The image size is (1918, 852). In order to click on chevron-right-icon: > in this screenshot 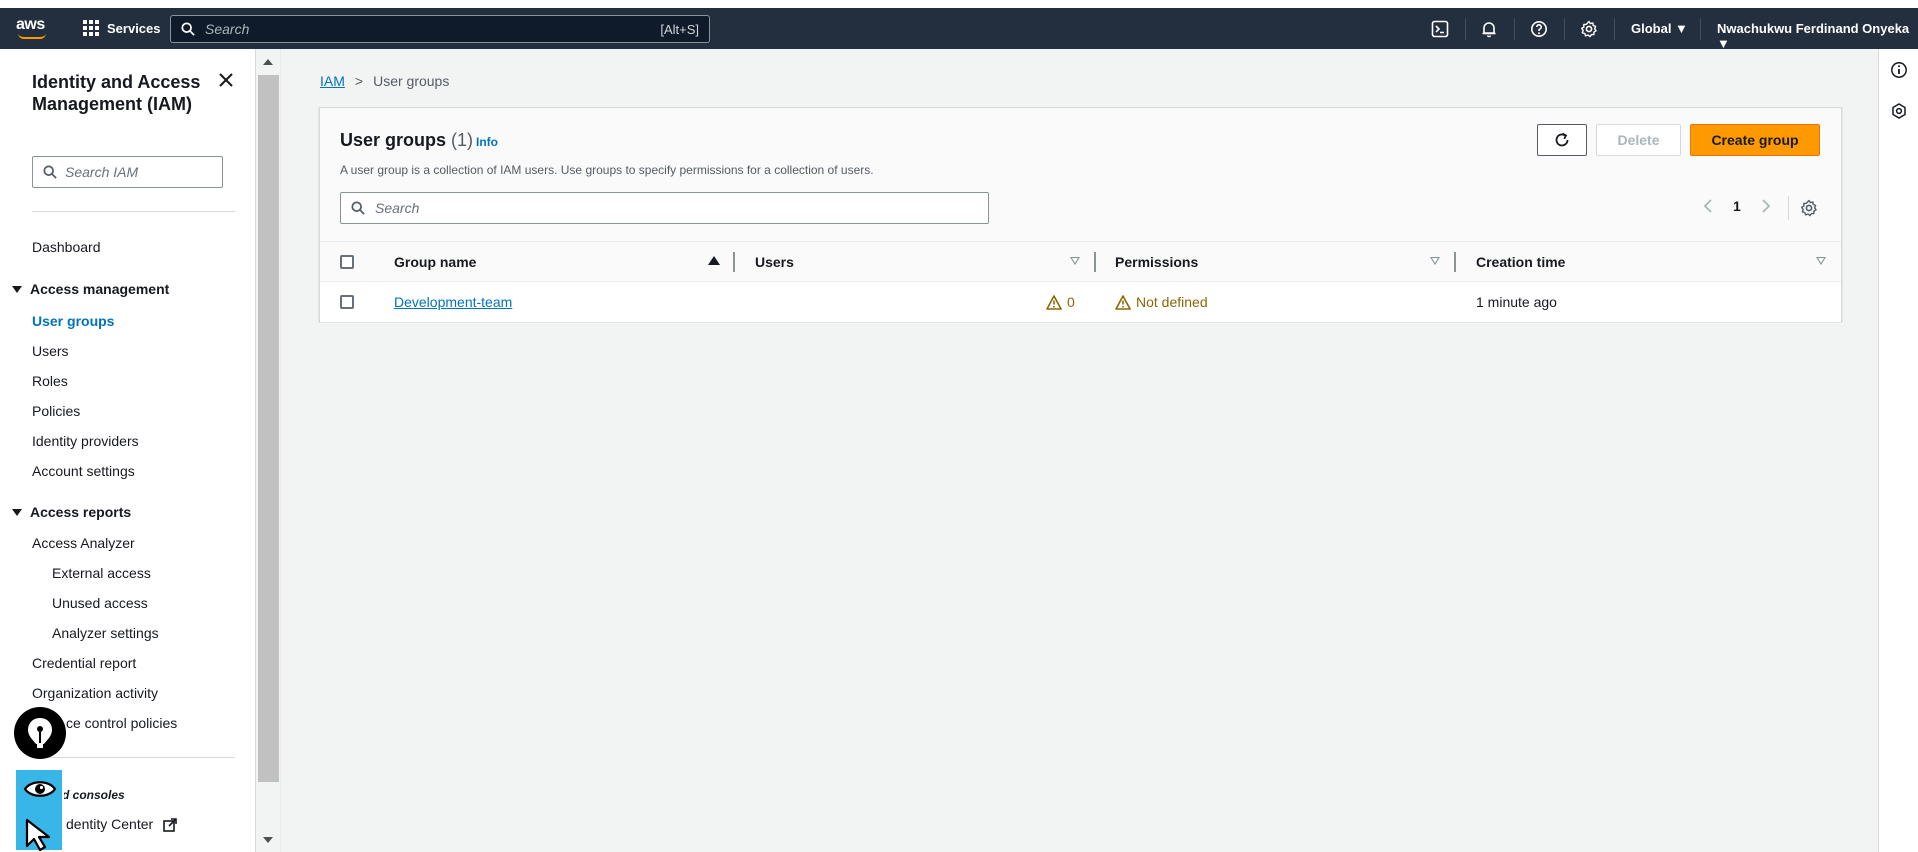, I will do `click(359, 81)`.